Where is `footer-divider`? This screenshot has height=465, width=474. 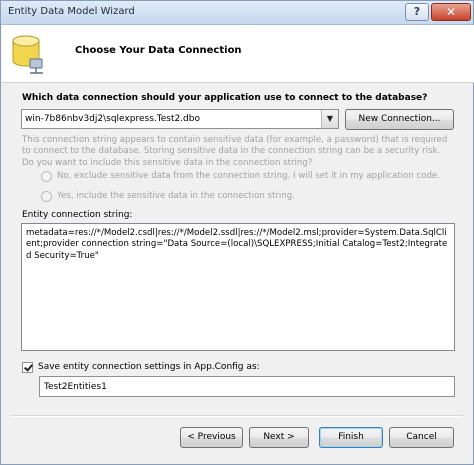 footer-divider is located at coordinates (237, 416).